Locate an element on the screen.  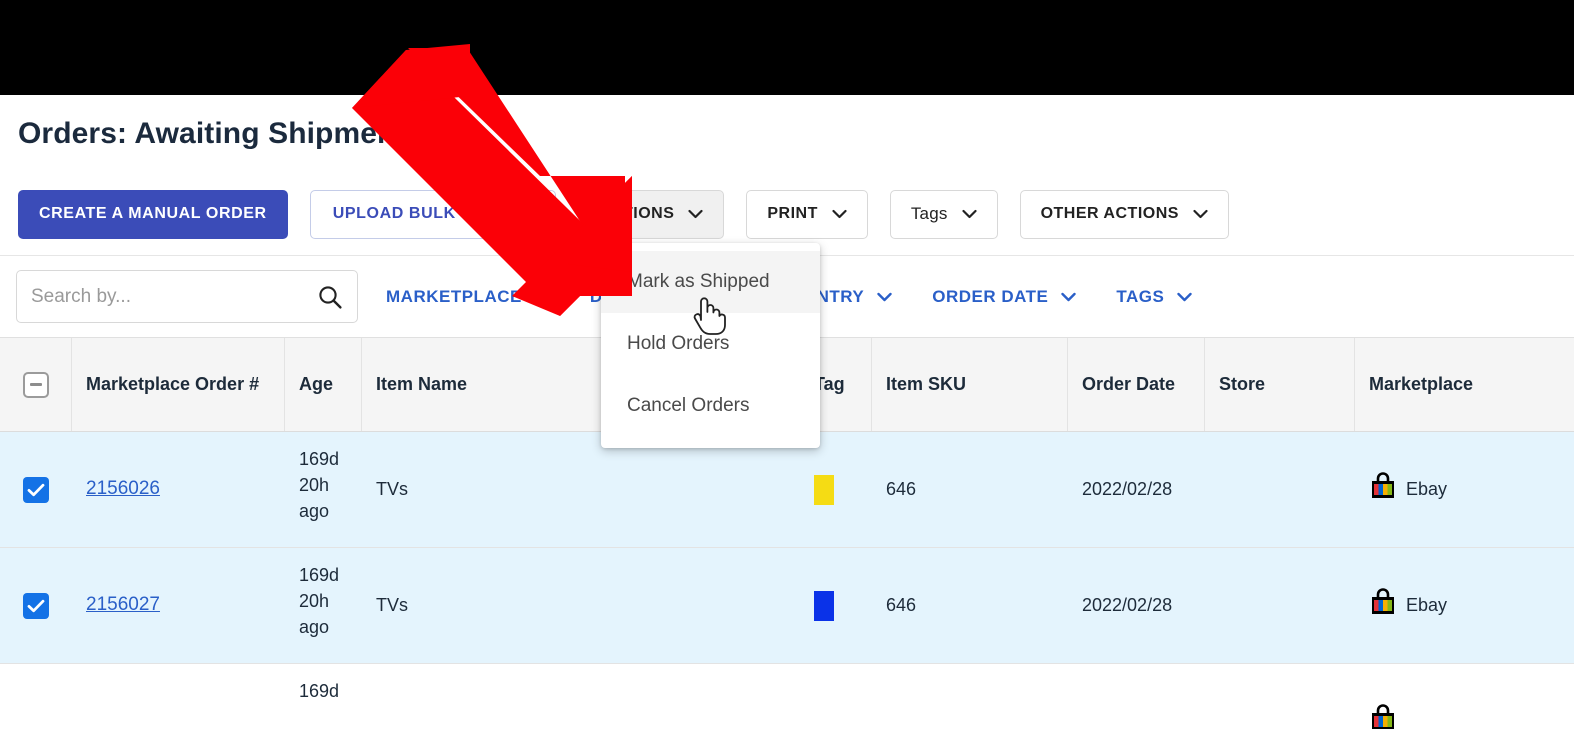
other-actions-label: OTHER ACTIONS is located at coordinates (1109, 213).